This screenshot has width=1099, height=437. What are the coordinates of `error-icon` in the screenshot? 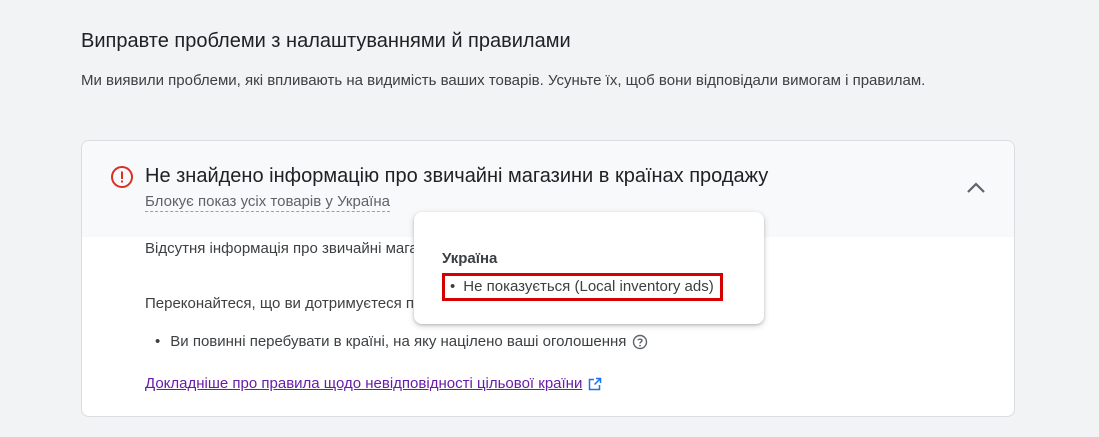 It's located at (122, 177).